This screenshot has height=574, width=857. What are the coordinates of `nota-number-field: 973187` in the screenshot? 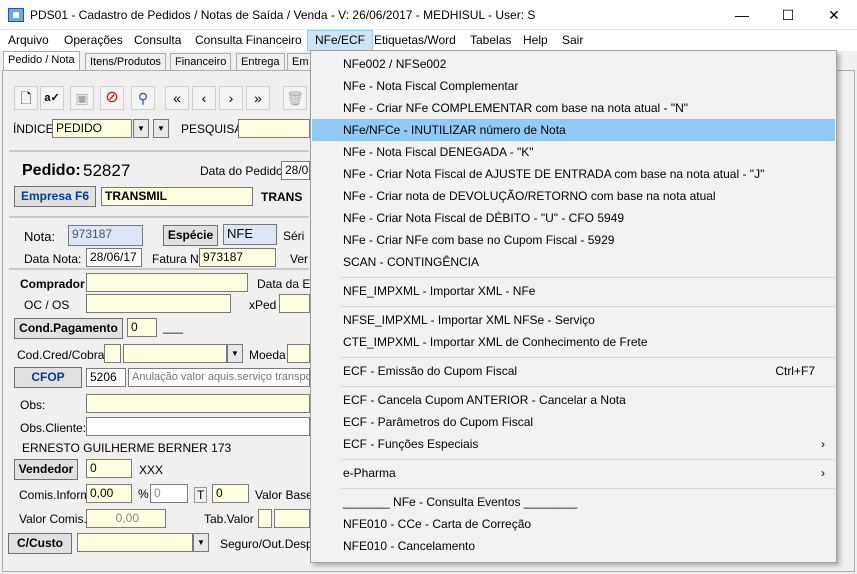 It's located at (105, 235).